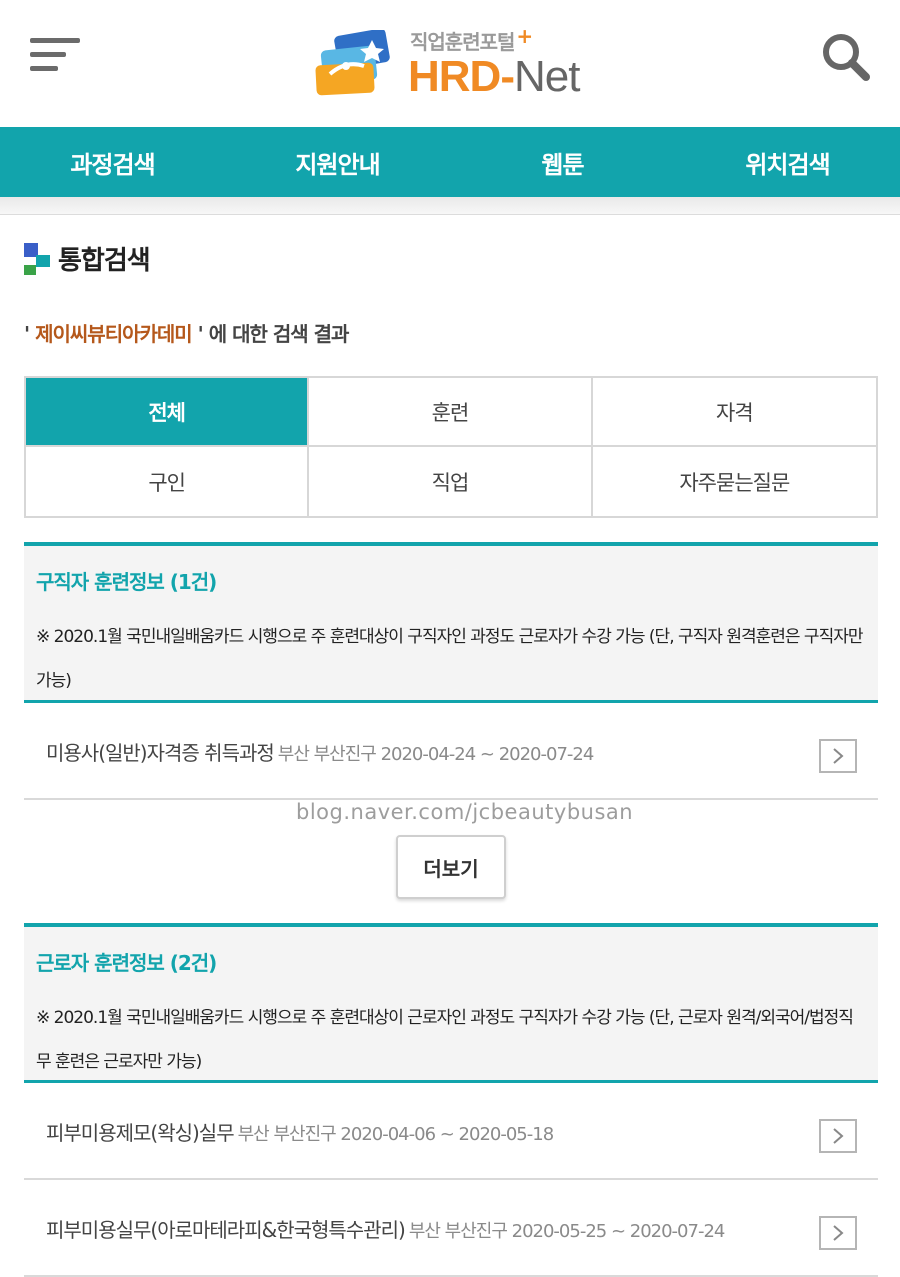  I want to click on course-meta: 부산 부산진구 2020-05-25 ~ 2020-07-24, so click(567, 1231).